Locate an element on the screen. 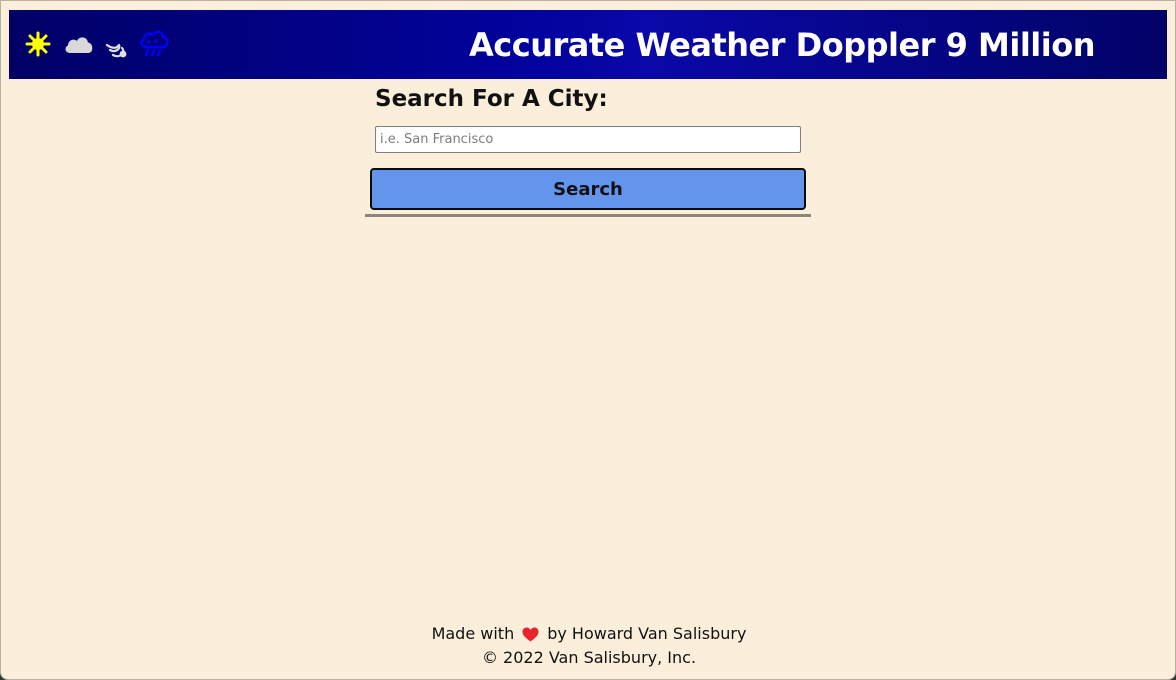  made-with-text: Made with is located at coordinates (473, 633).